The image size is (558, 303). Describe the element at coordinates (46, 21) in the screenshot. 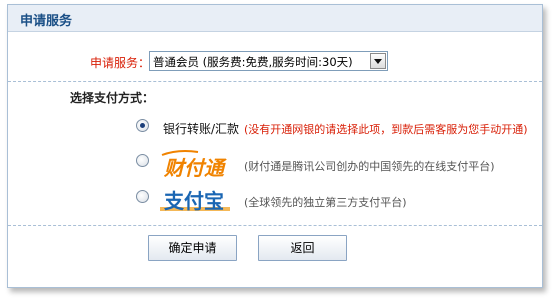

I see `panel-title: 申请服务` at that location.